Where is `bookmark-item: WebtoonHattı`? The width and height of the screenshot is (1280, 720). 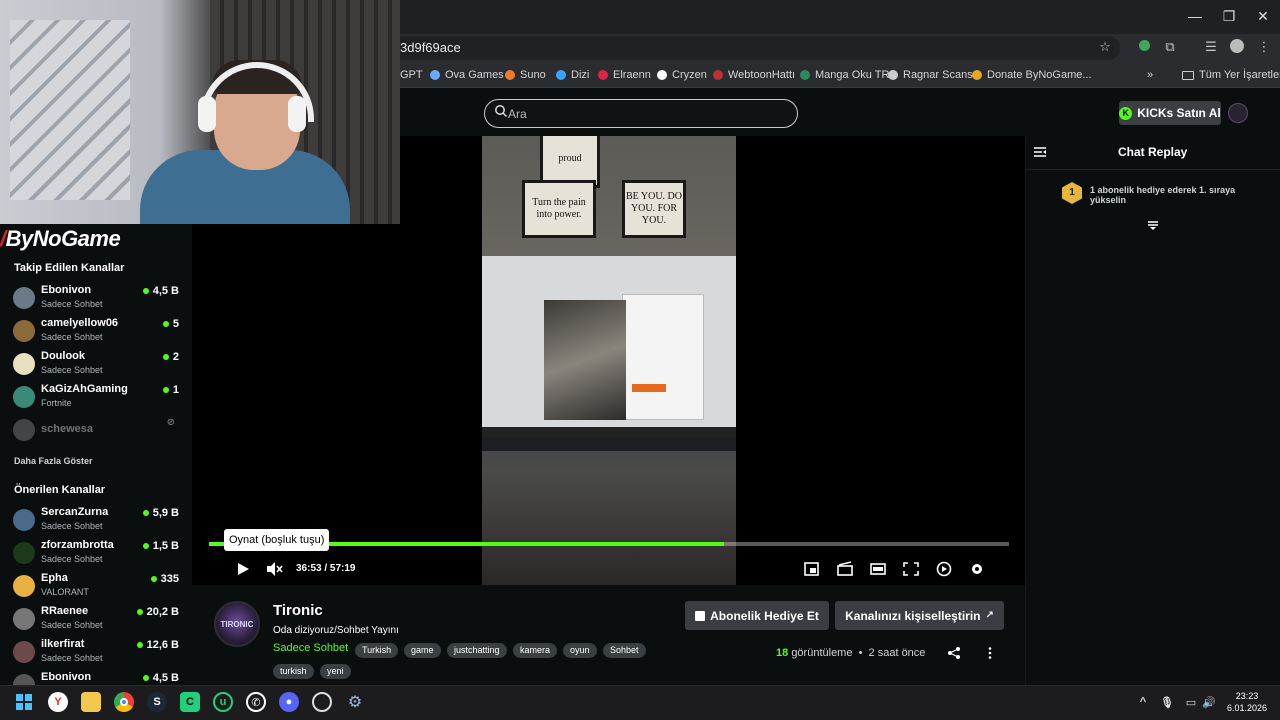
bookmark-item: WebtoonHattı is located at coordinates (754, 75).